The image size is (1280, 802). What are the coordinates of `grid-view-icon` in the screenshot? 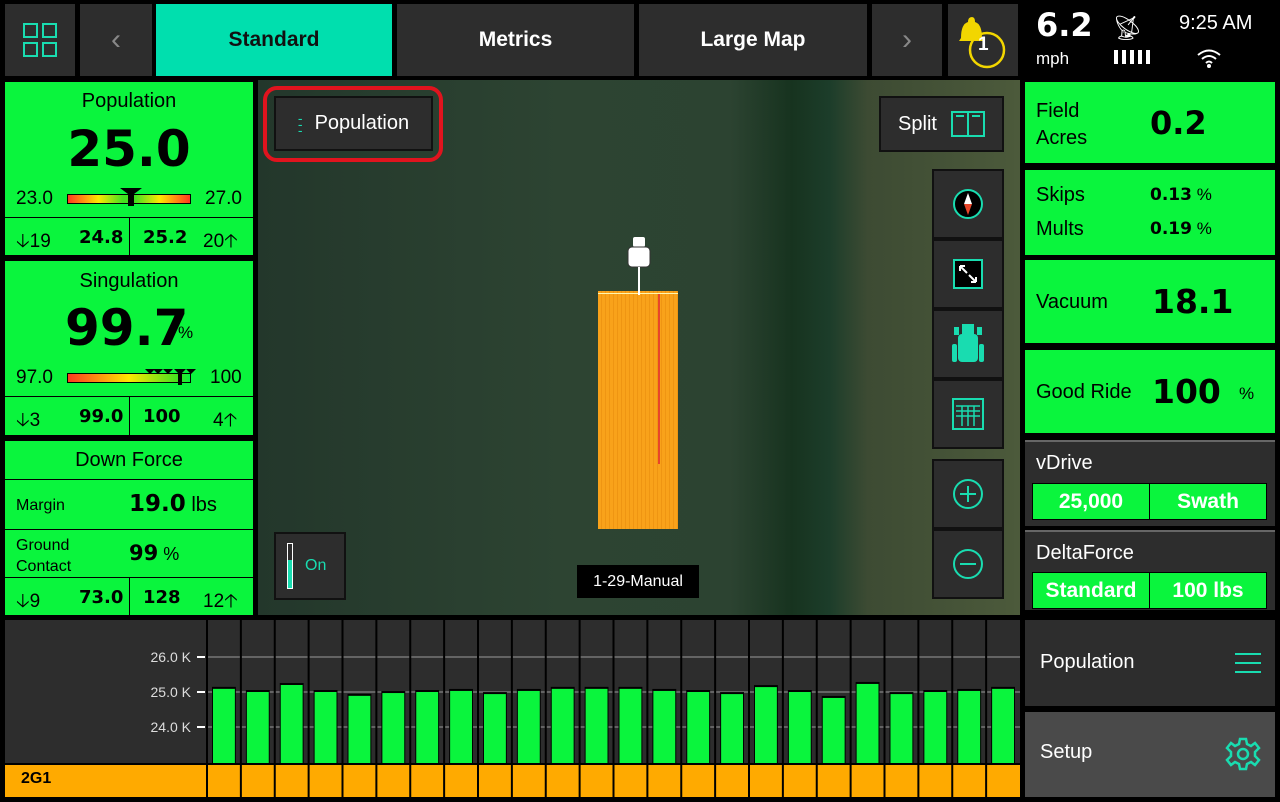 It's located at (968, 414).